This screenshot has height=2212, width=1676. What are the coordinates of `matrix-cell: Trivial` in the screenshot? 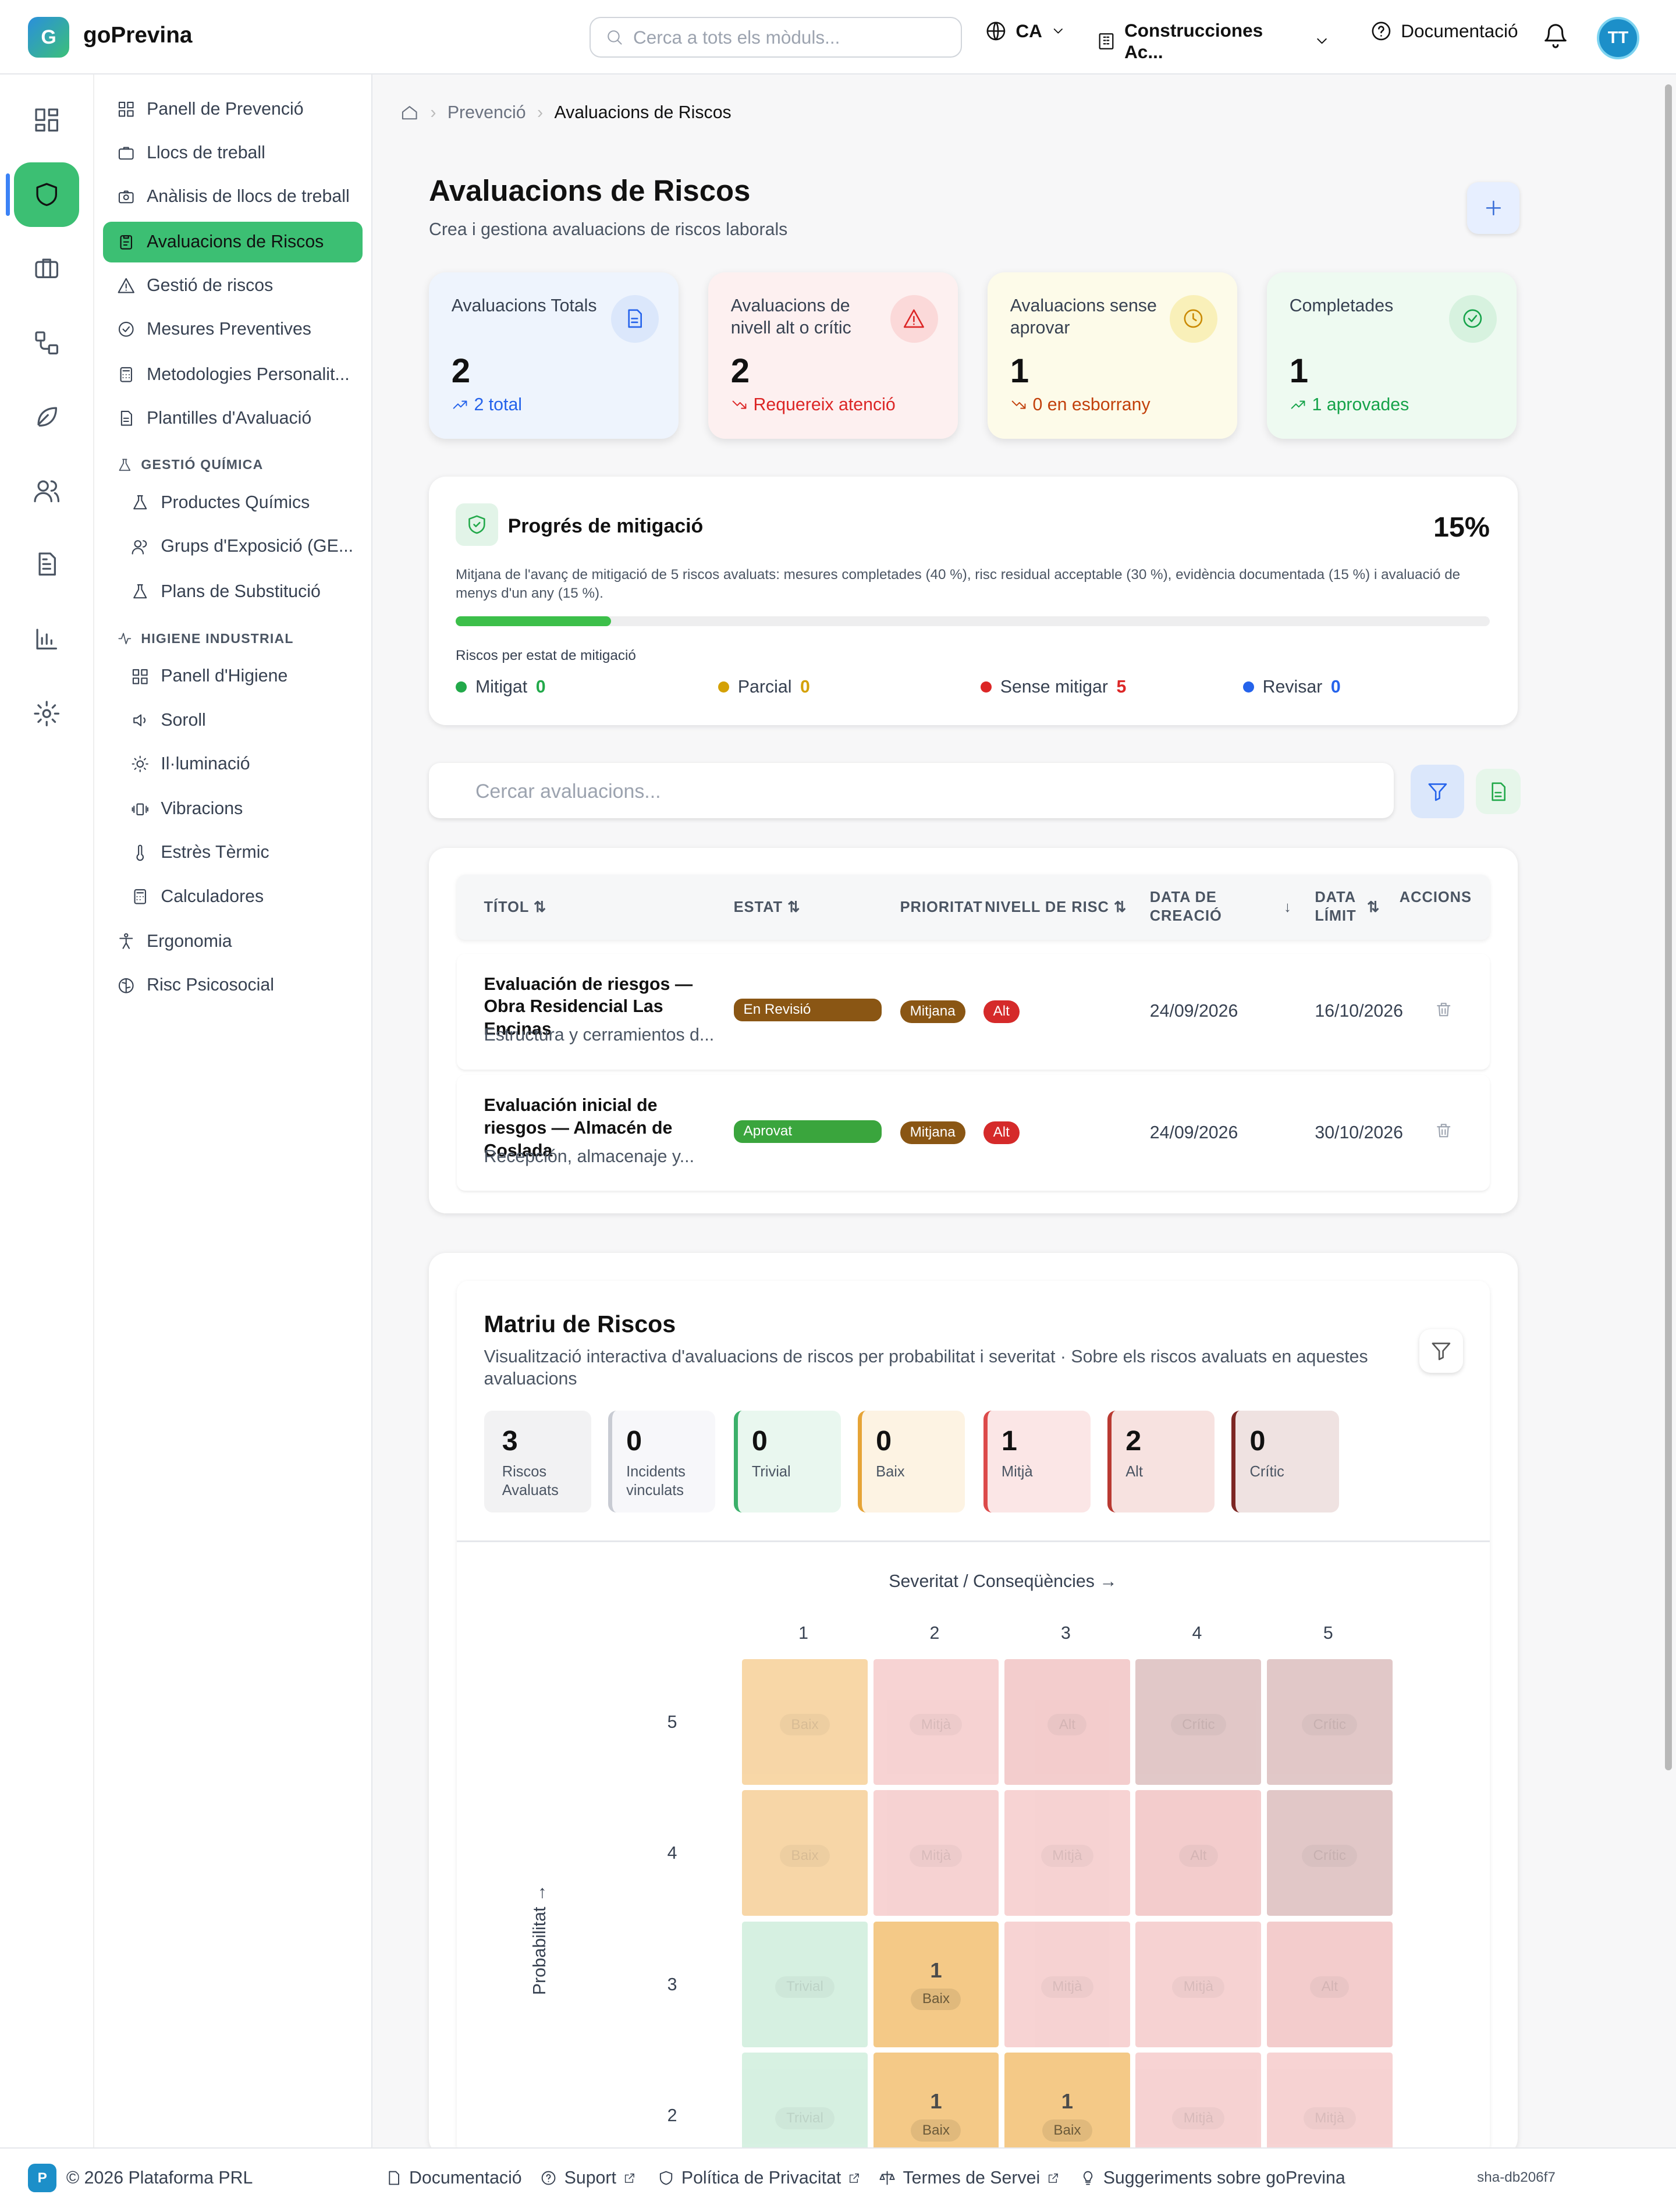 It's located at (805, 1984).